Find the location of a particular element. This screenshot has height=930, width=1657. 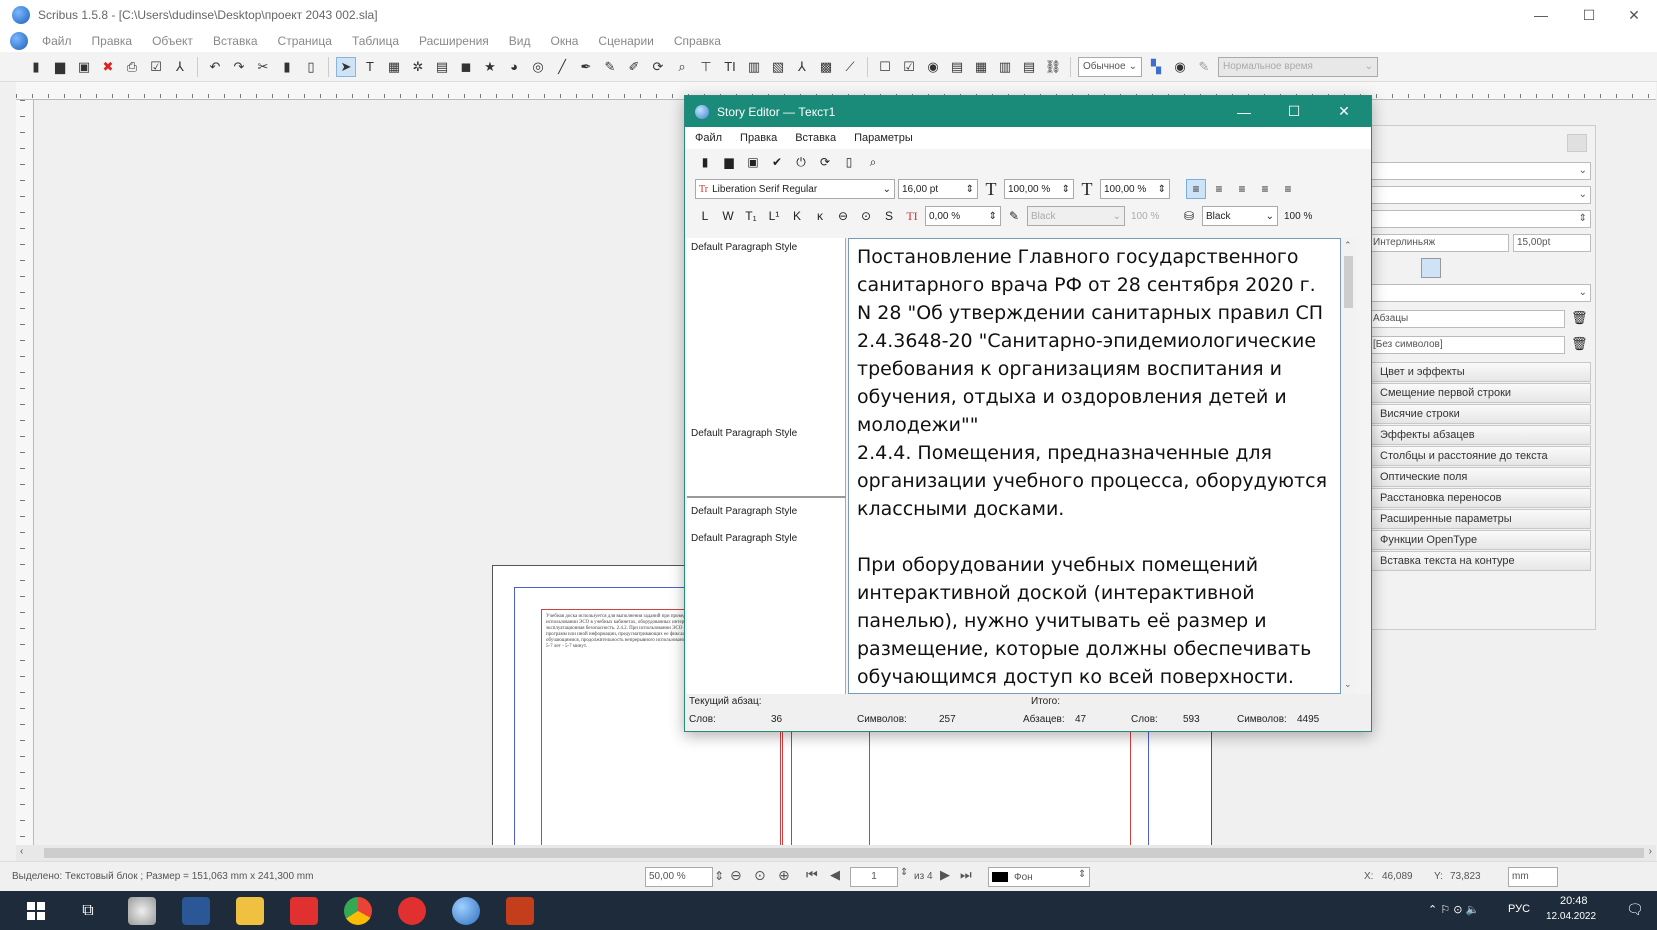

menu-file: Файл is located at coordinates (57, 41).